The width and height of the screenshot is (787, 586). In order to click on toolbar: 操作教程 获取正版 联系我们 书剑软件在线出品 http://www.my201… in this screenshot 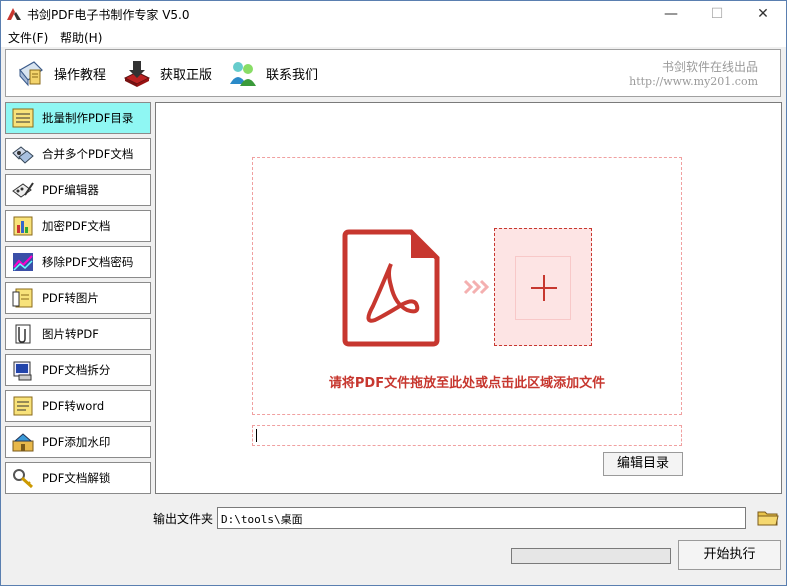, I will do `click(393, 73)`.